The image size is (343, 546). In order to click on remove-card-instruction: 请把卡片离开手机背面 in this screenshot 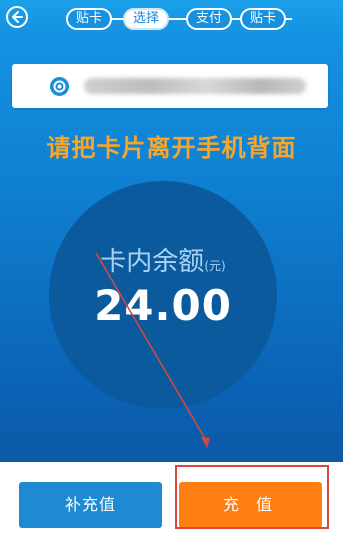, I will do `click(171, 148)`.